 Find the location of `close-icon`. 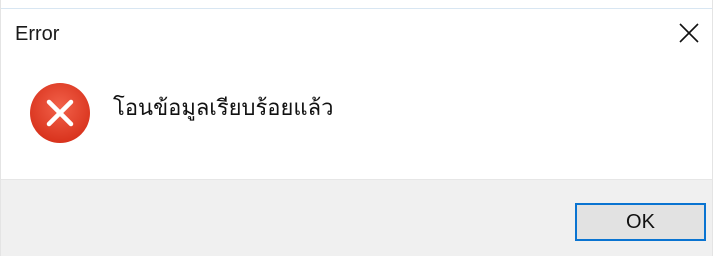

close-icon is located at coordinates (689, 33).